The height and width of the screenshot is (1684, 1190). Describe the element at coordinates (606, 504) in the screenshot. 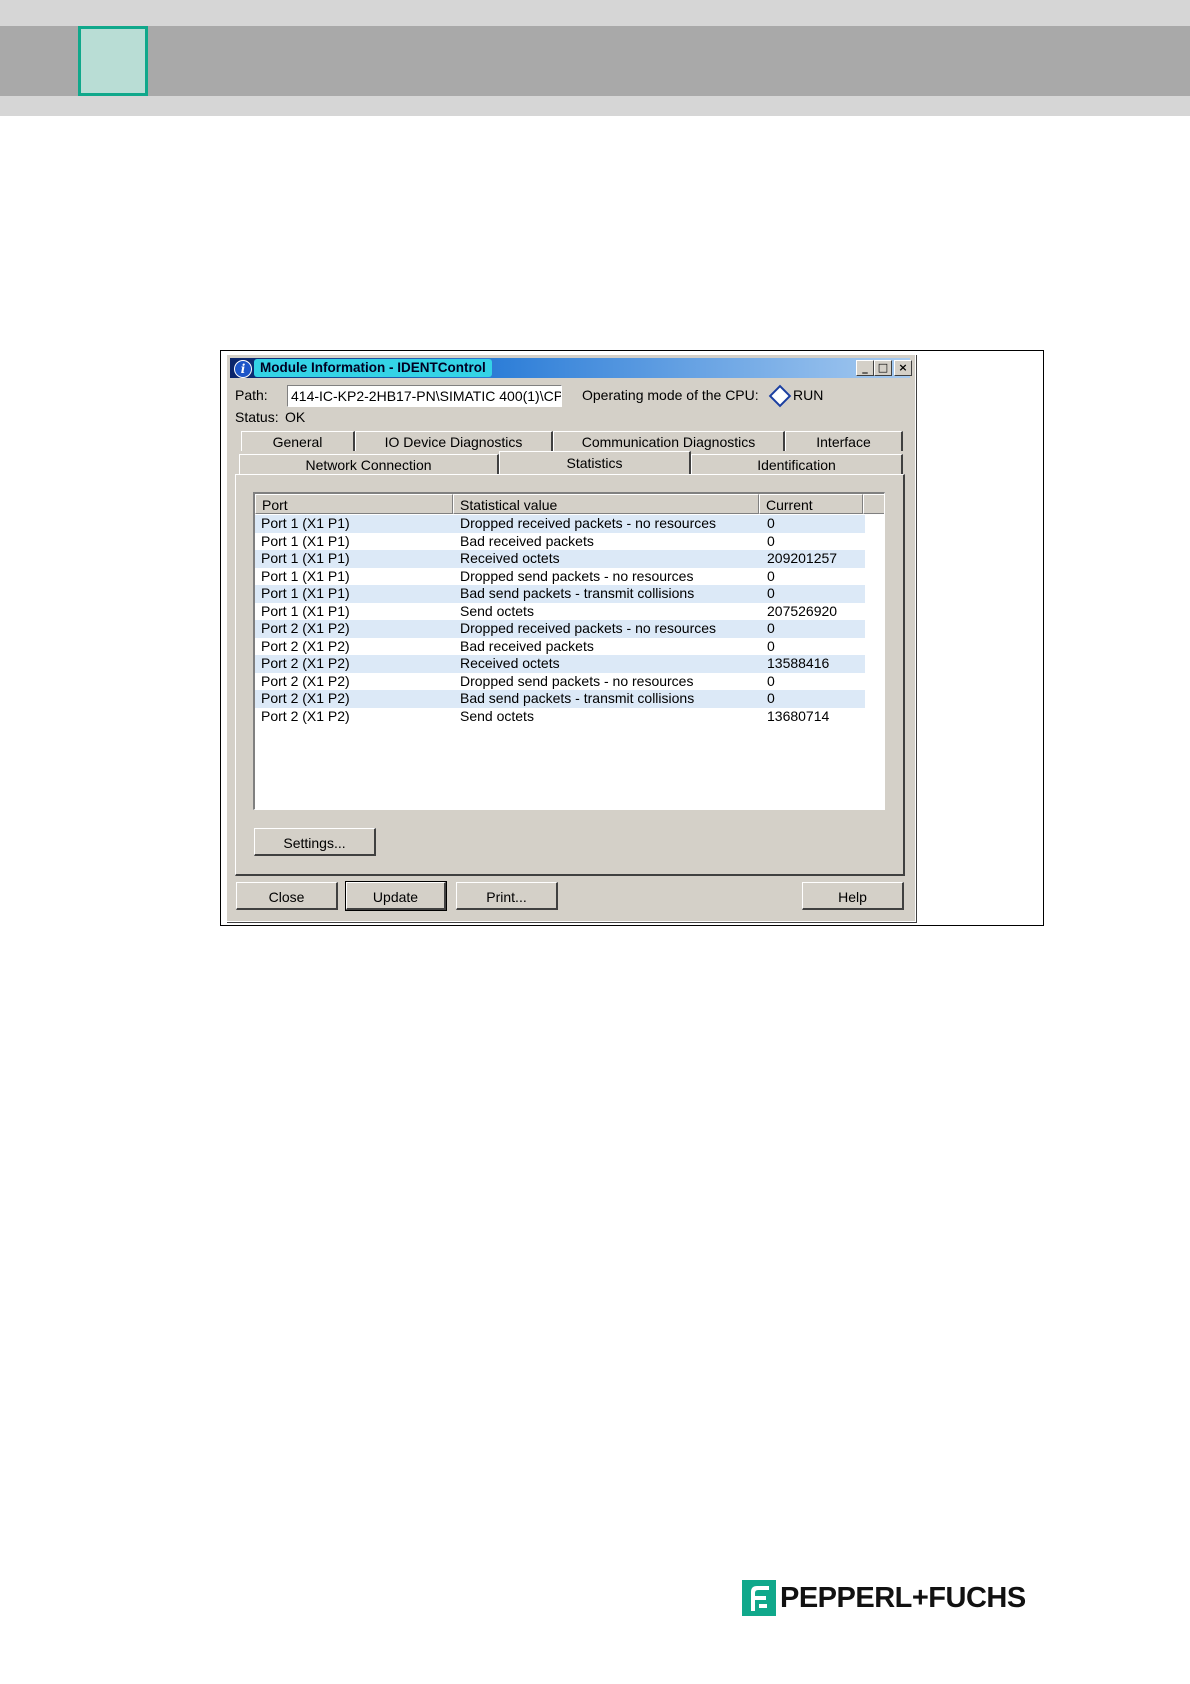

I see `column-header-statistical-value: Statistical value` at that location.